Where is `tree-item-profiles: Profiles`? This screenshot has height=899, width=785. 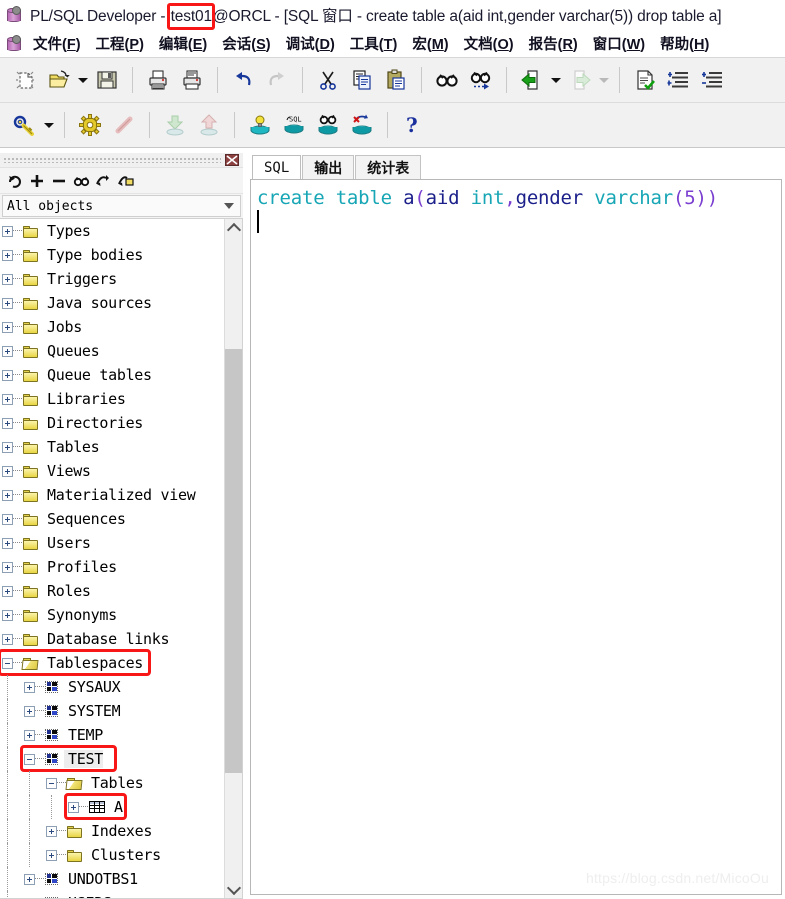 tree-item-profiles: Profiles is located at coordinates (112, 567).